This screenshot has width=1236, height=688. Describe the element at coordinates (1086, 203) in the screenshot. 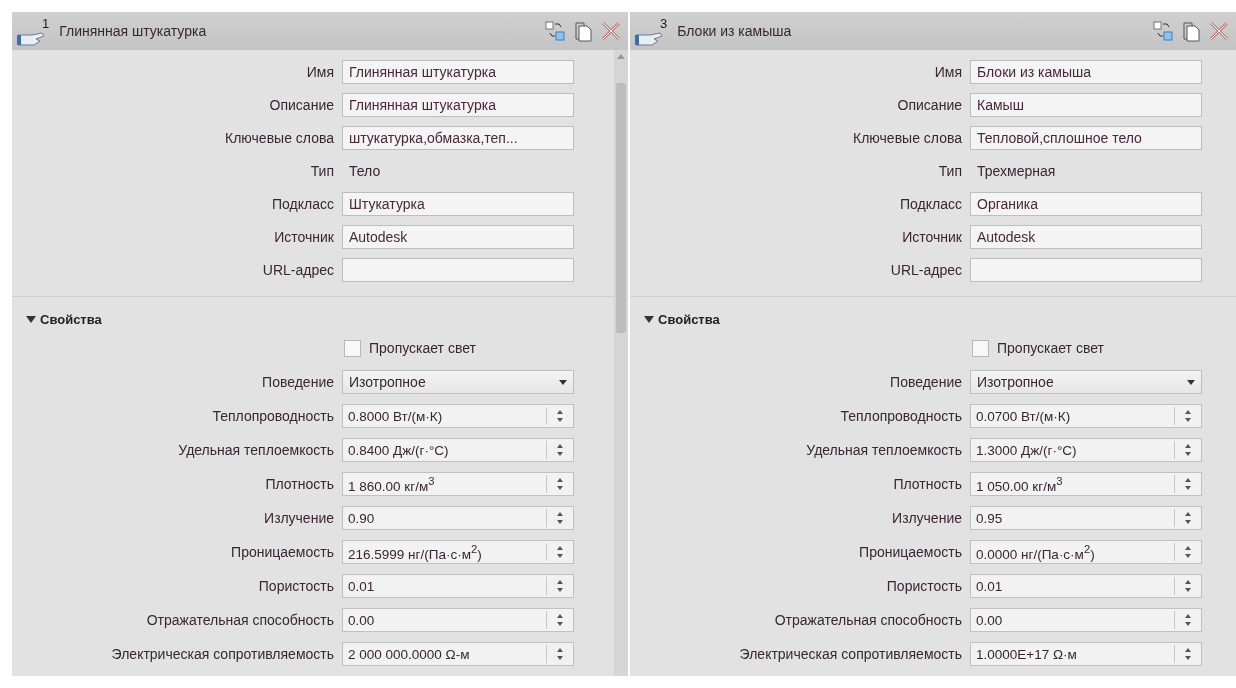

I see `text-field: Органика` at that location.